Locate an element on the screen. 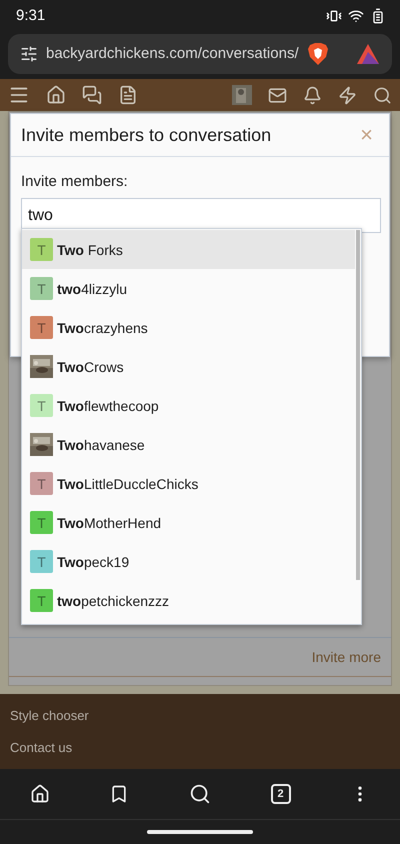  suggestion-item: T Twoflewthecoop is located at coordinates (188, 405).